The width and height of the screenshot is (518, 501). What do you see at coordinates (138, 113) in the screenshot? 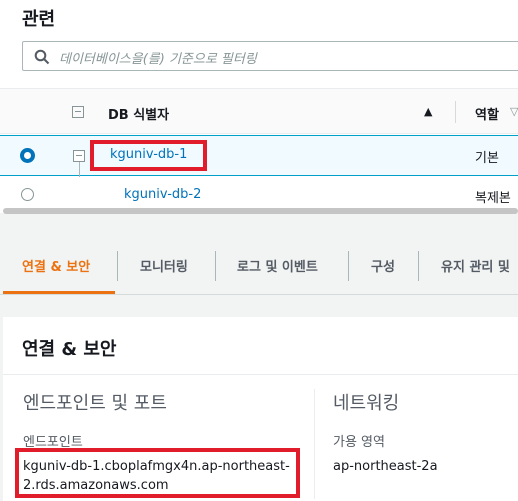
I see `column-db-identifier: DB 식별자` at bounding box center [138, 113].